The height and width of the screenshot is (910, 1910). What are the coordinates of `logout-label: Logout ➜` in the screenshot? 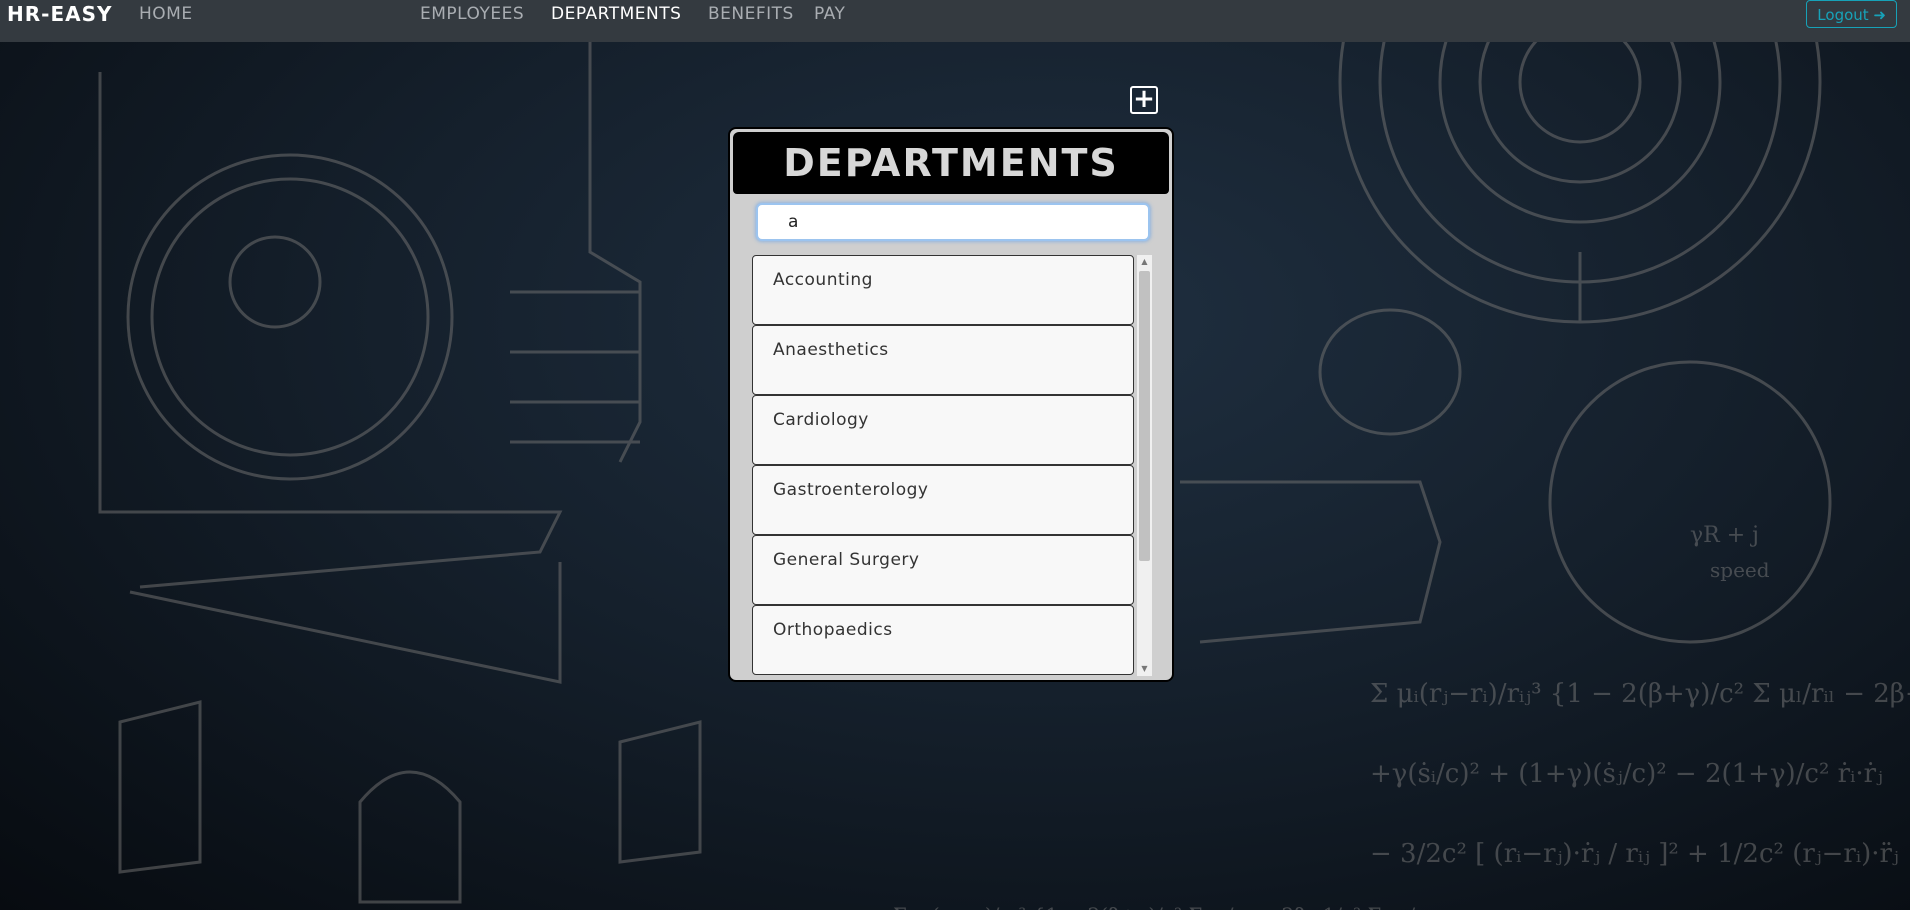 It's located at (1851, 15).